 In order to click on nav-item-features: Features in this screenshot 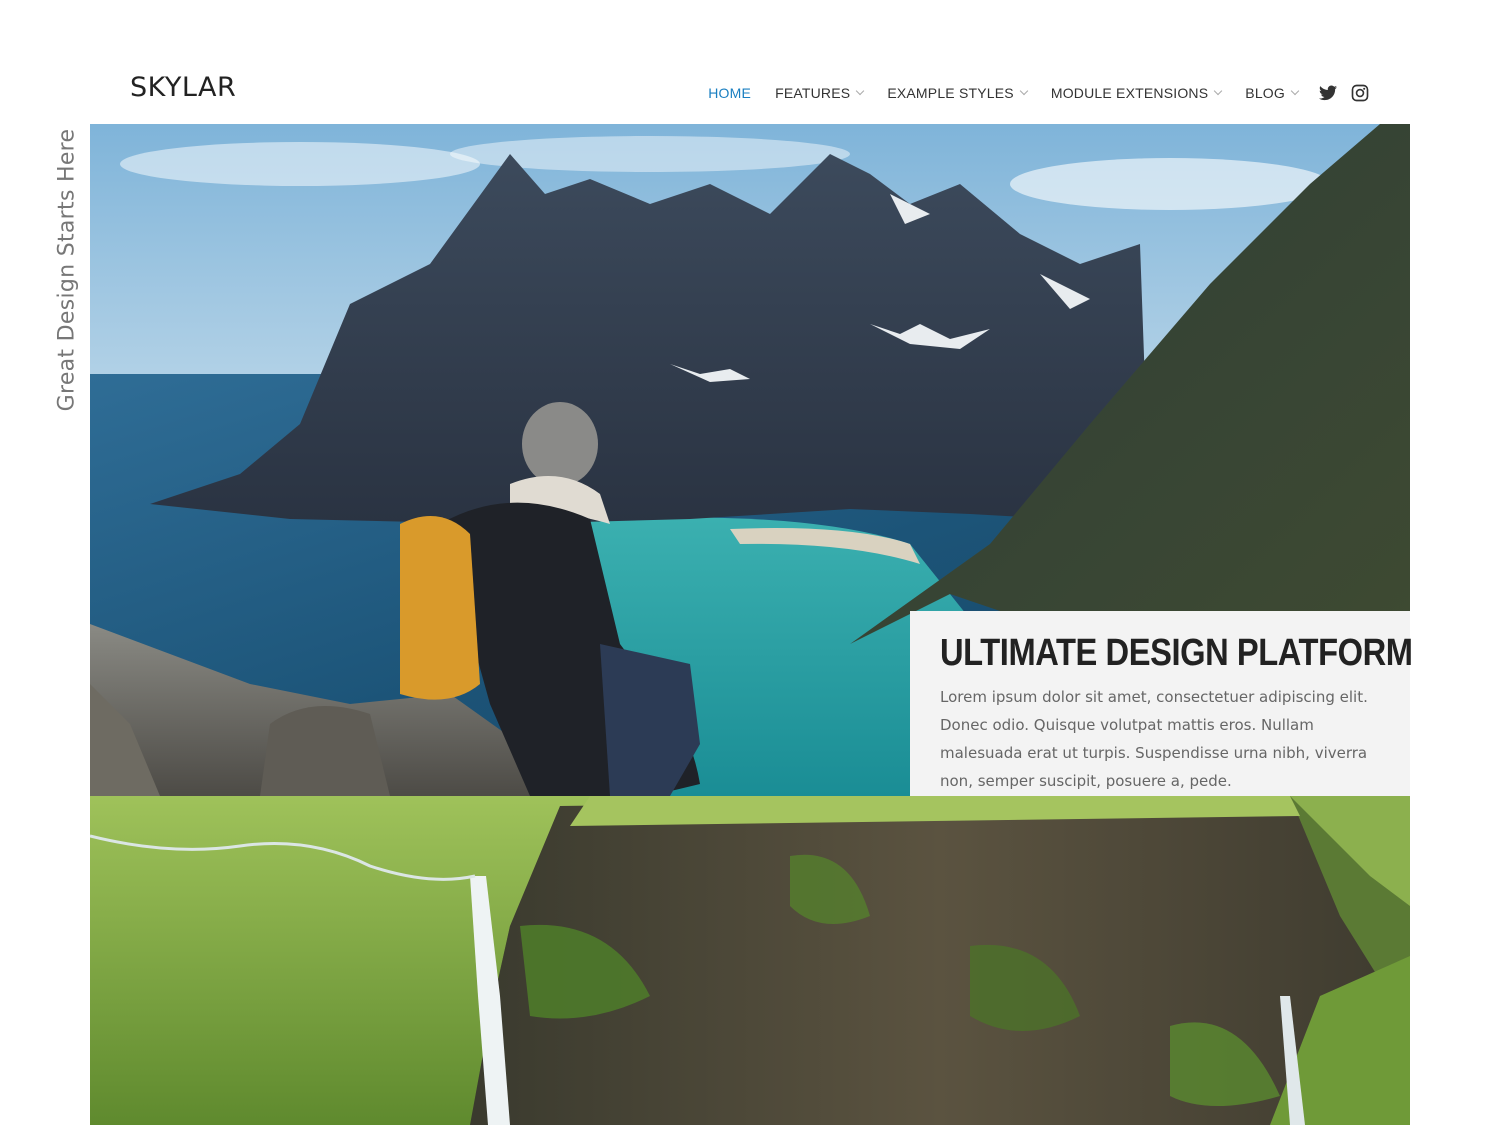, I will do `click(820, 93)`.